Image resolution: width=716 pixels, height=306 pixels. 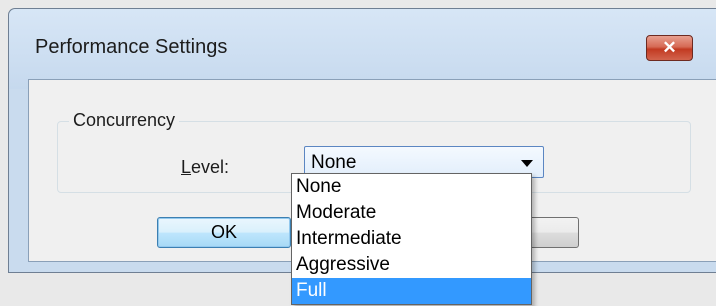 I want to click on close-button: ✕, so click(x=669, y=48).